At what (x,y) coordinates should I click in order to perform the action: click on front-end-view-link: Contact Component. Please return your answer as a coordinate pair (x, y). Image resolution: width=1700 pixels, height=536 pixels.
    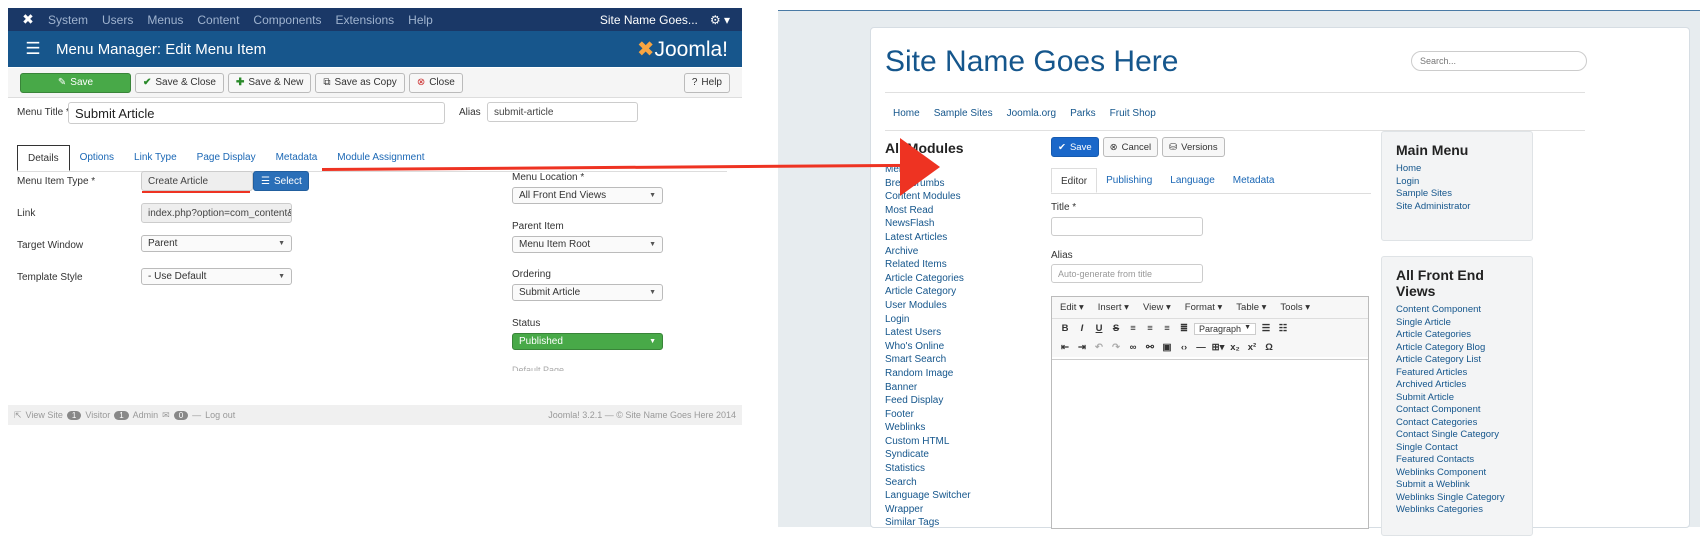
    Looking at the image, I should click on (1457, 410).